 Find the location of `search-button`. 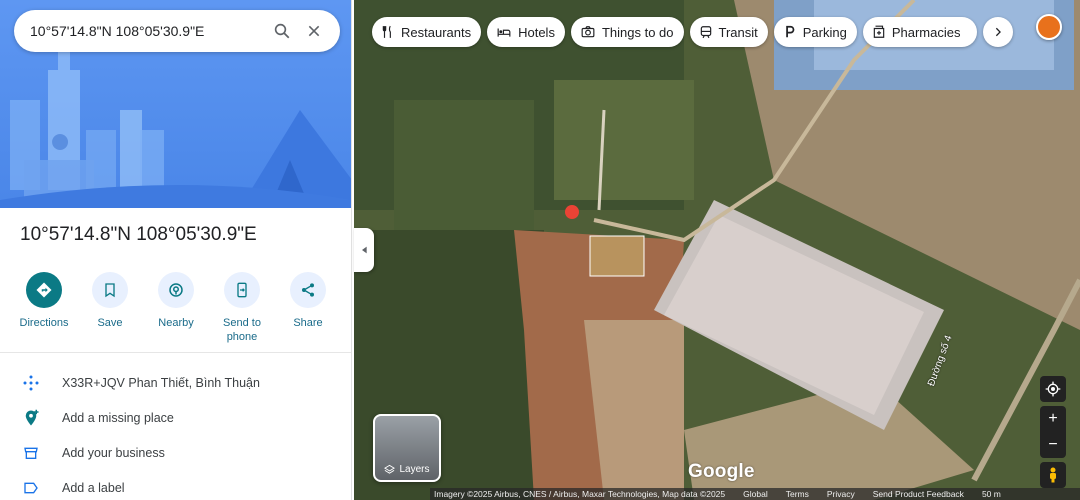

search-button is located at coordinates (282, 31).